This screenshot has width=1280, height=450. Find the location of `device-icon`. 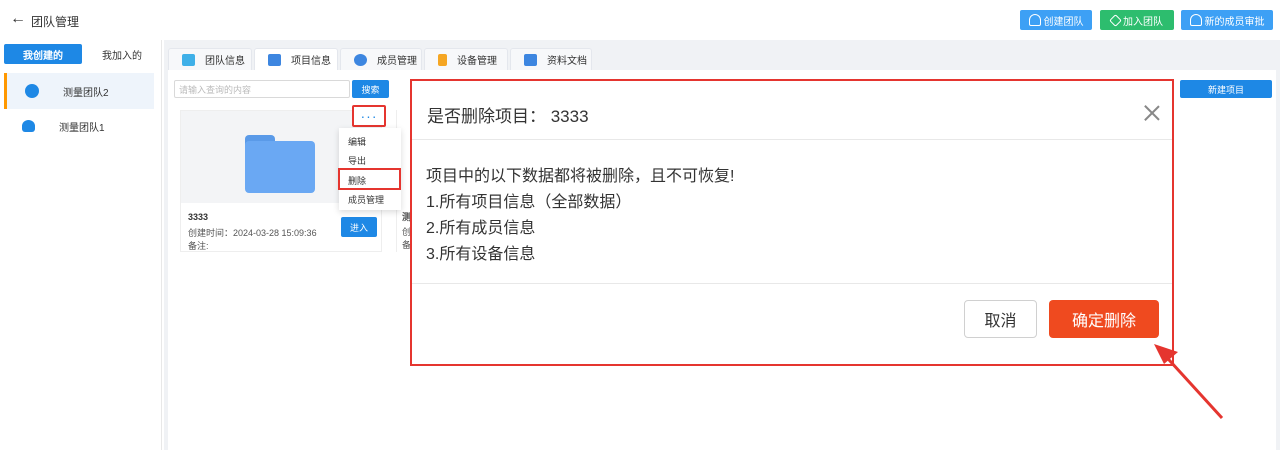

device-icon is located at coordinates (442, 59).